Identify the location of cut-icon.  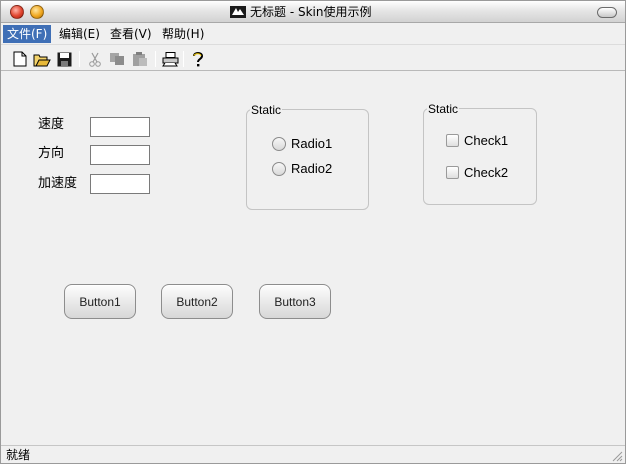
(95, 59).